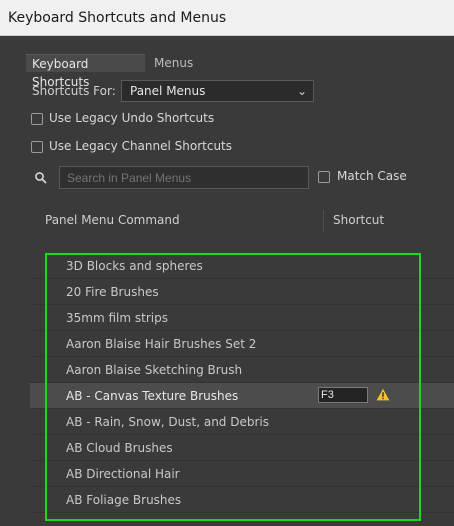 This screenshot has height=526, width=454. I want to click on list-item: Aaron Blaise Hair Brushes Set 2, so click(242, 344).